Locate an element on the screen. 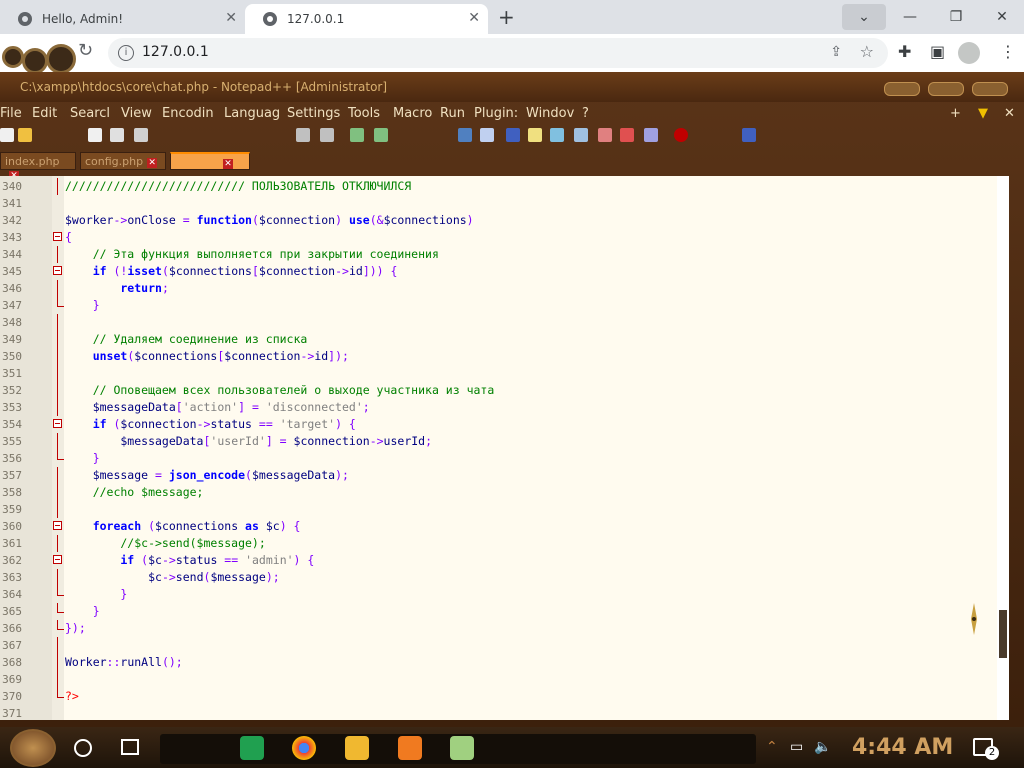 This screenshot has height=768, width=1024. menu-macro: Macro is located at coordinates (412, 113).